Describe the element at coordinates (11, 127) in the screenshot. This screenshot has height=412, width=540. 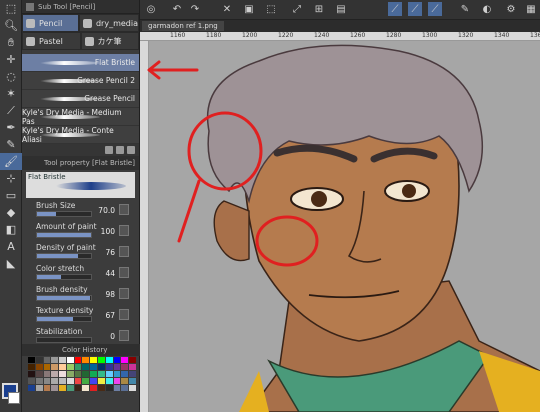
I see `pen-icon: ✒︎` at that location.